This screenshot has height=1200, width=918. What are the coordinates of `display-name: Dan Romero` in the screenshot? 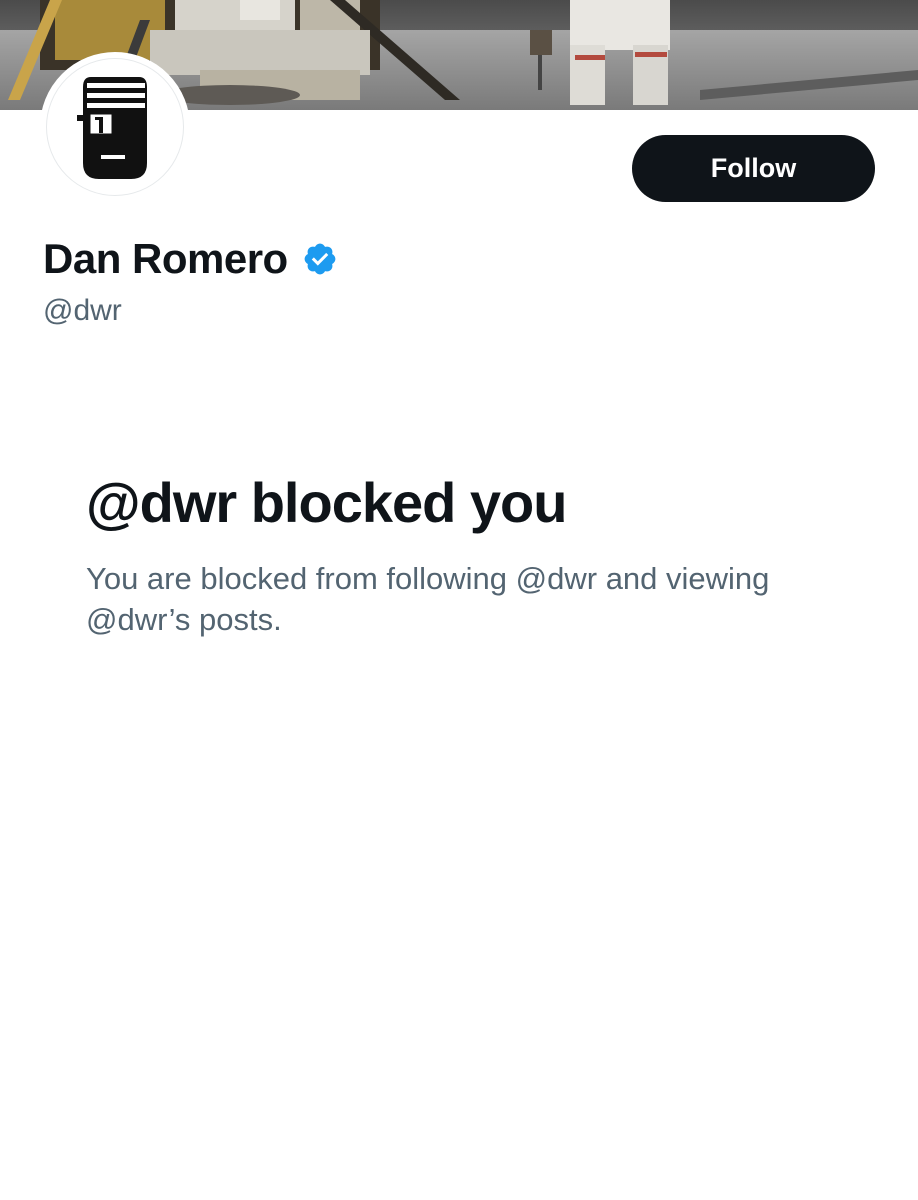 It's located at (165, 258).